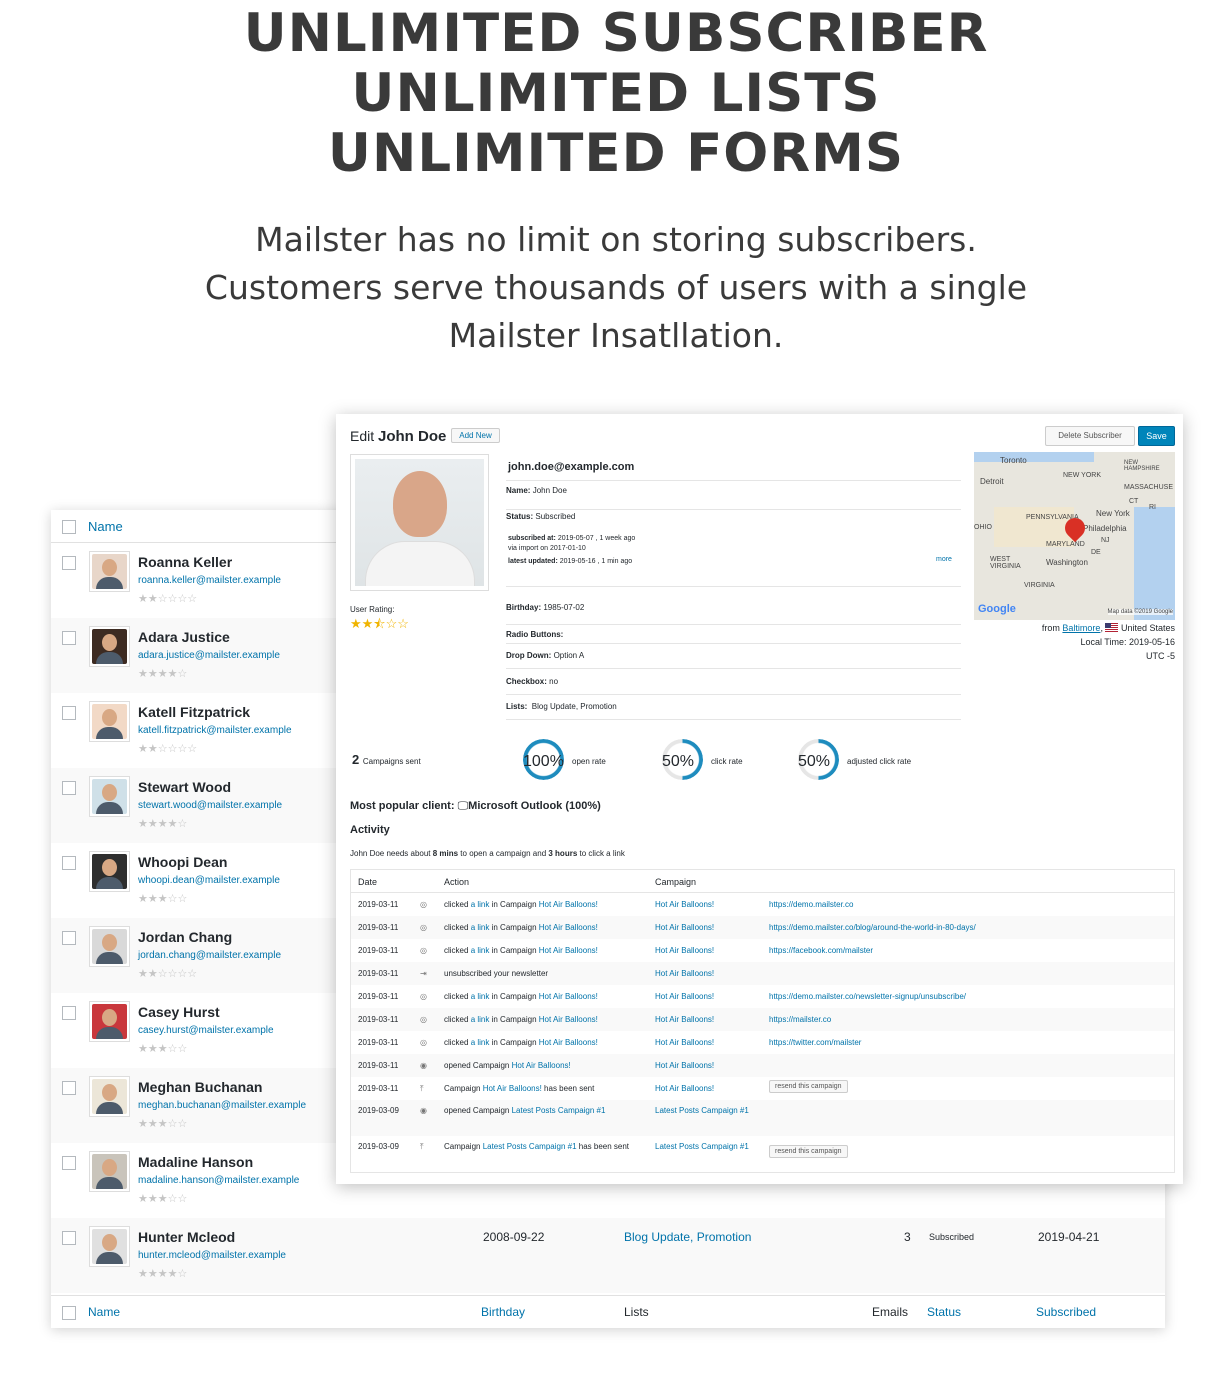  I want to click on subscriber-name: Jordan Chang, so click(185, 937).